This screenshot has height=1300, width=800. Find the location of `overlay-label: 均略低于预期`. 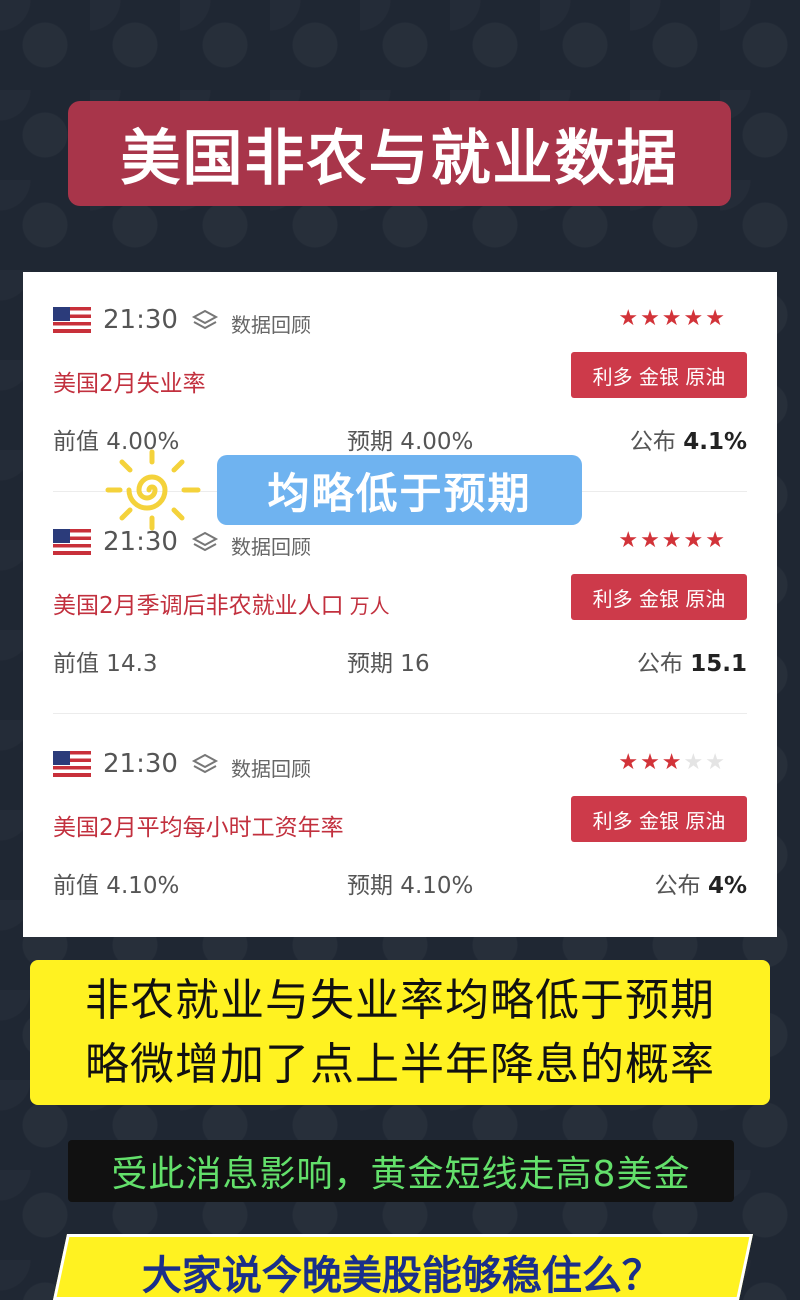

overlay-label: 均略低于预期 is located at coordinates (399, 490).